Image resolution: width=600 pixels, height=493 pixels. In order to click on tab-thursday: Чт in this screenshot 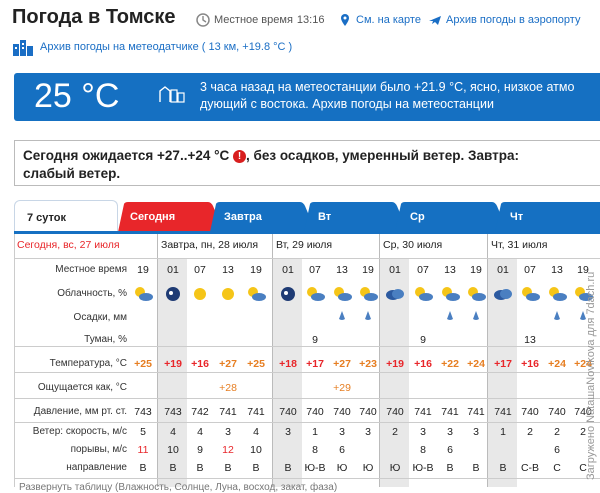, I will do `click(546, 218)`.